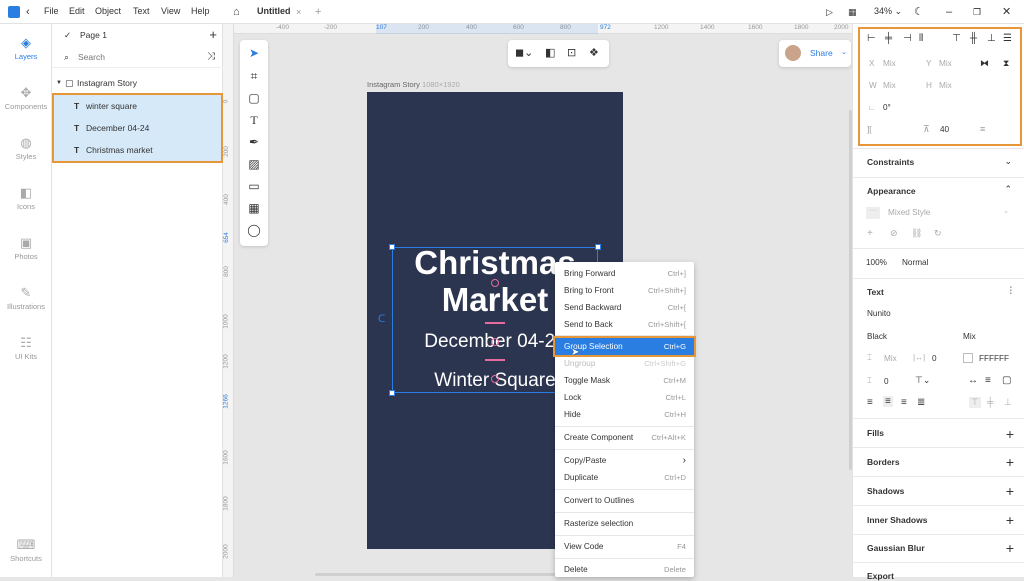  Describe the element at coordinates (1008, 161) in the screenshot. I see `chevron-down-icon: ⌄` at that location.